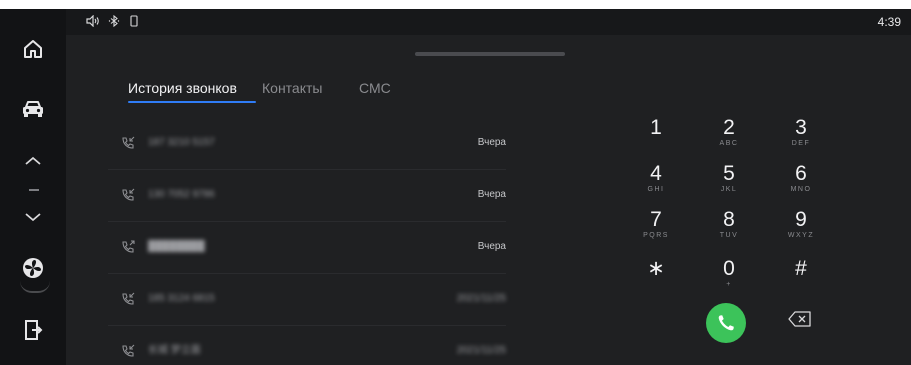 The image size is (911, 365). I want to click on dialpad-key-star: ∗, so click(656, 279).